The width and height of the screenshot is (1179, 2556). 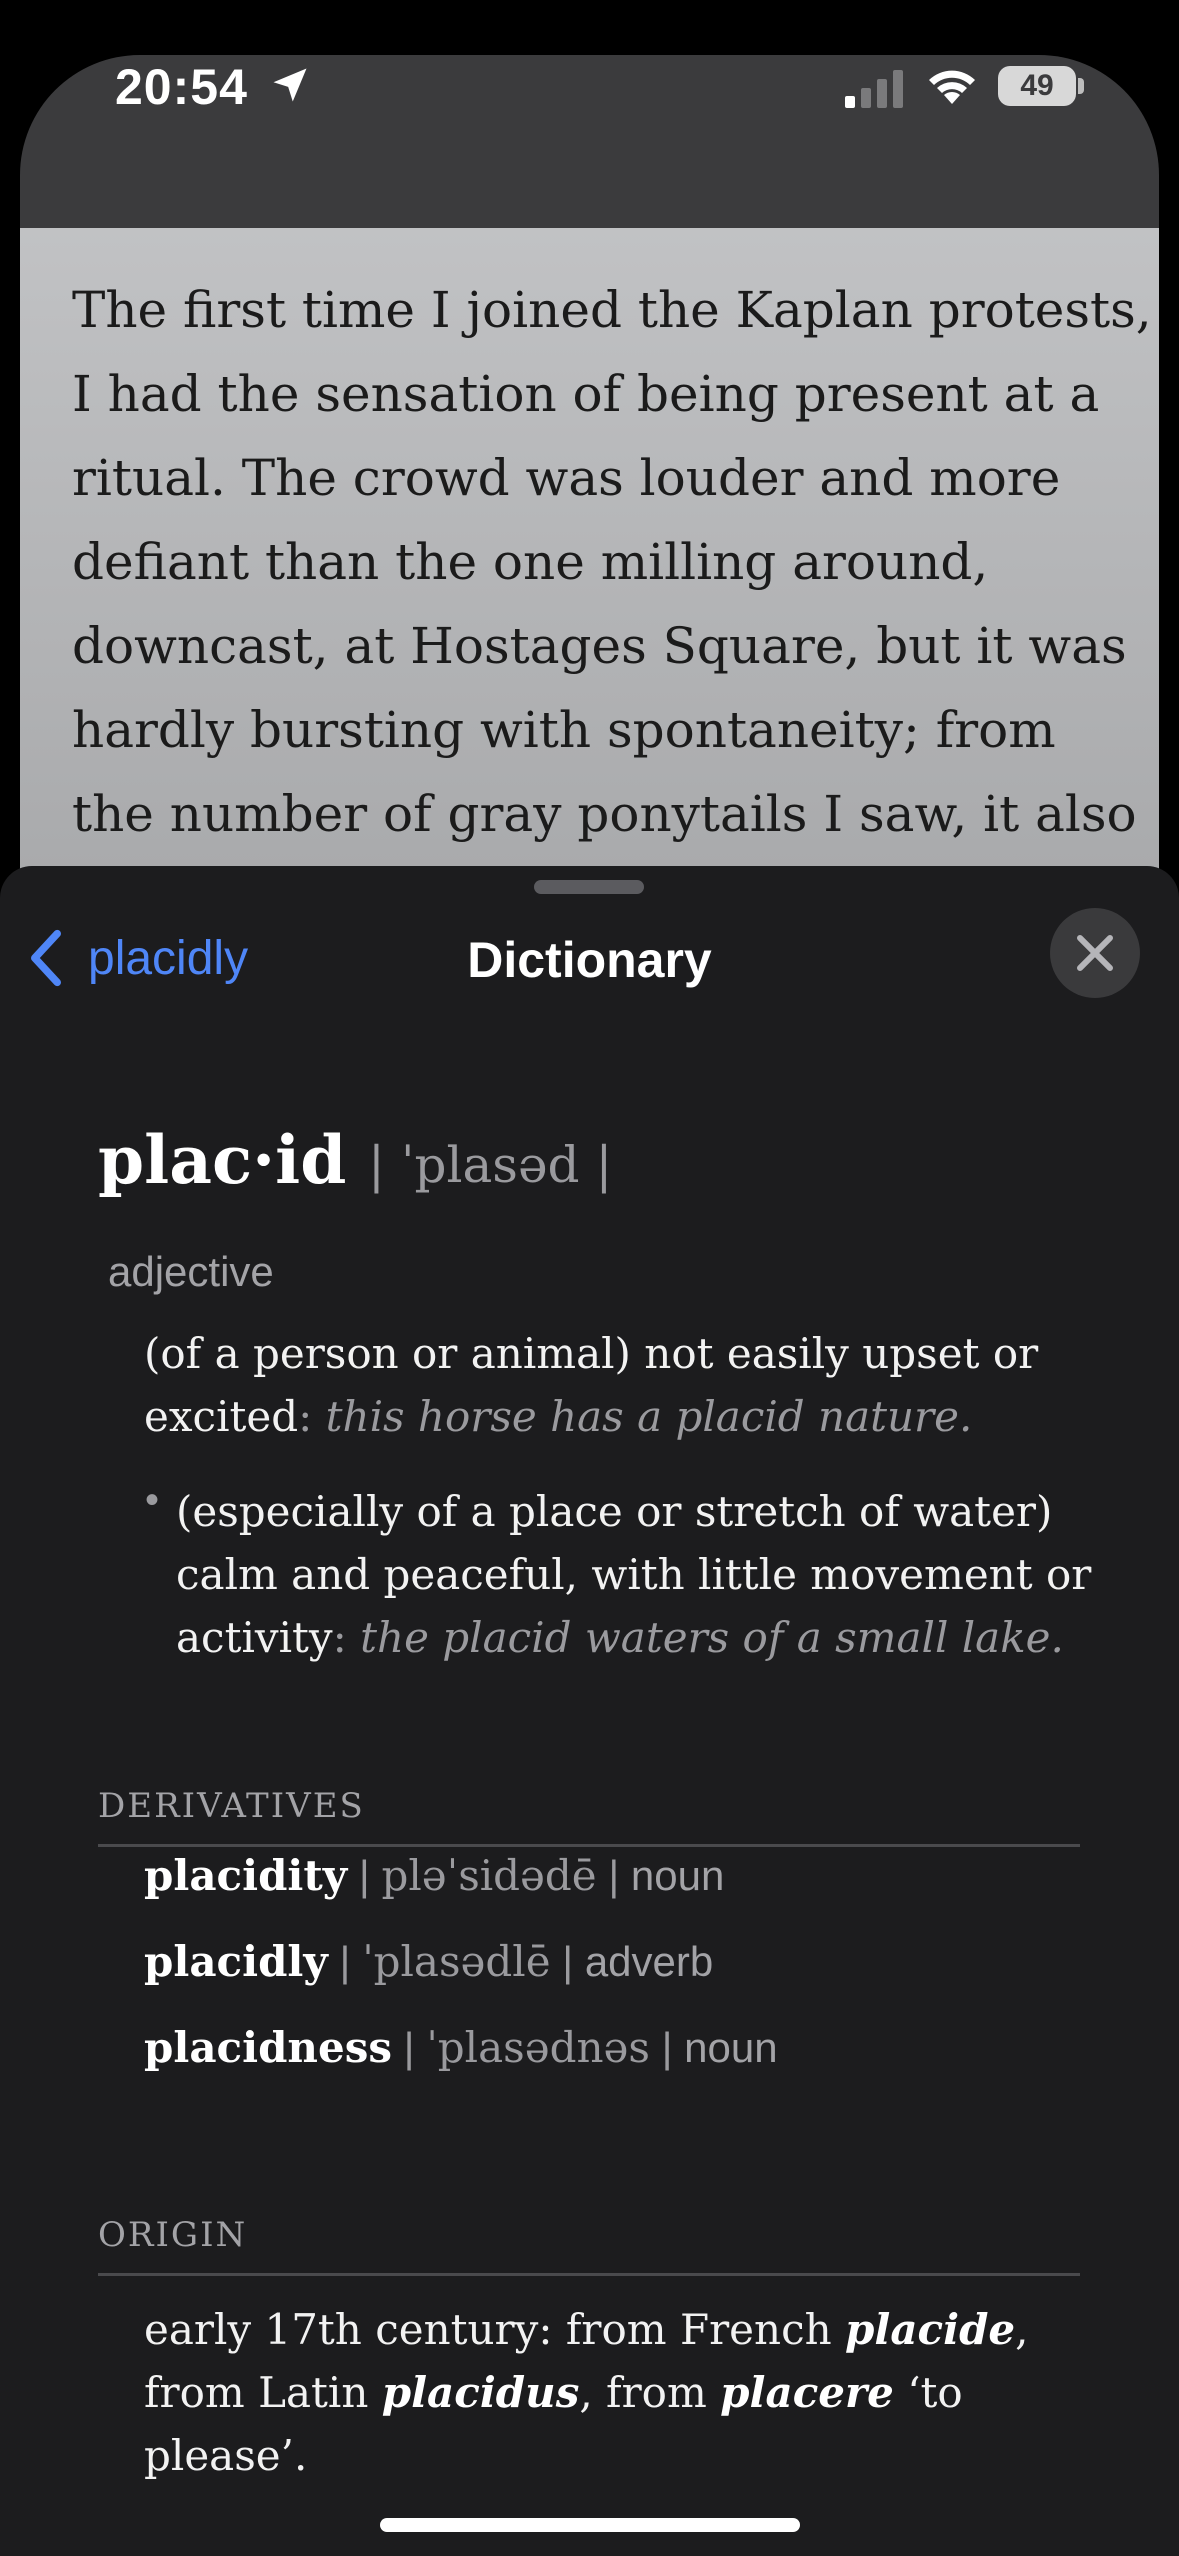 I want to click on origin-divider, so click(x=589, y=2274).